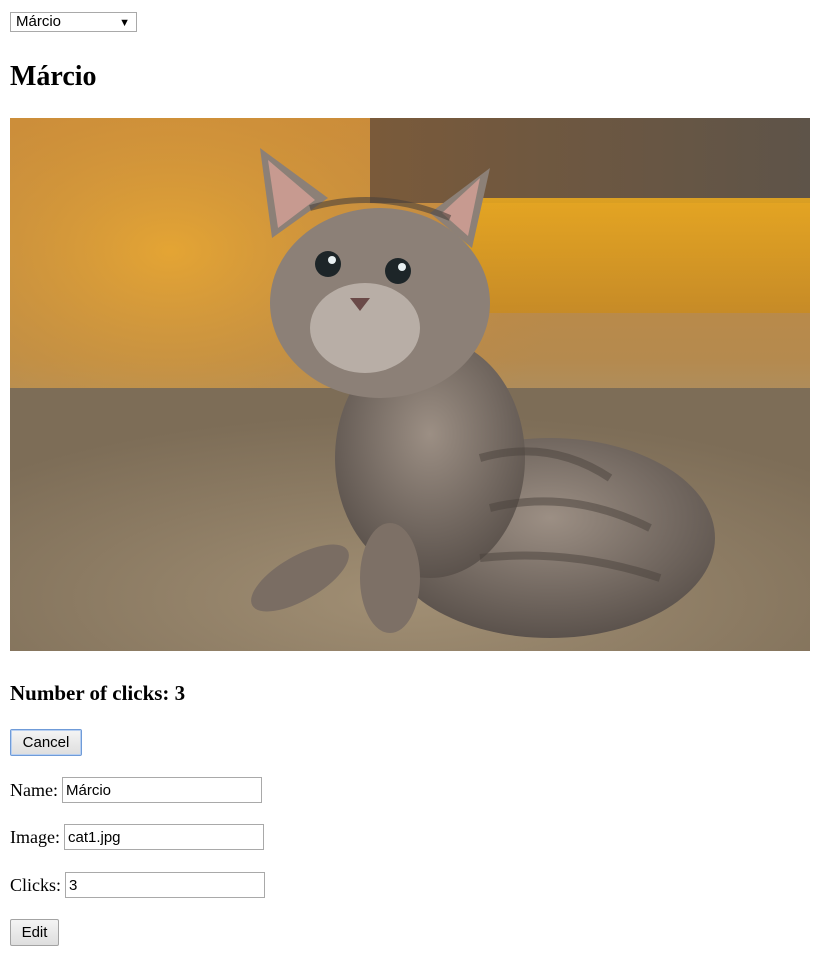 The height and width of the screenshot is (968, 834). I want to click on edit-button: Edit, so click(34, 932).